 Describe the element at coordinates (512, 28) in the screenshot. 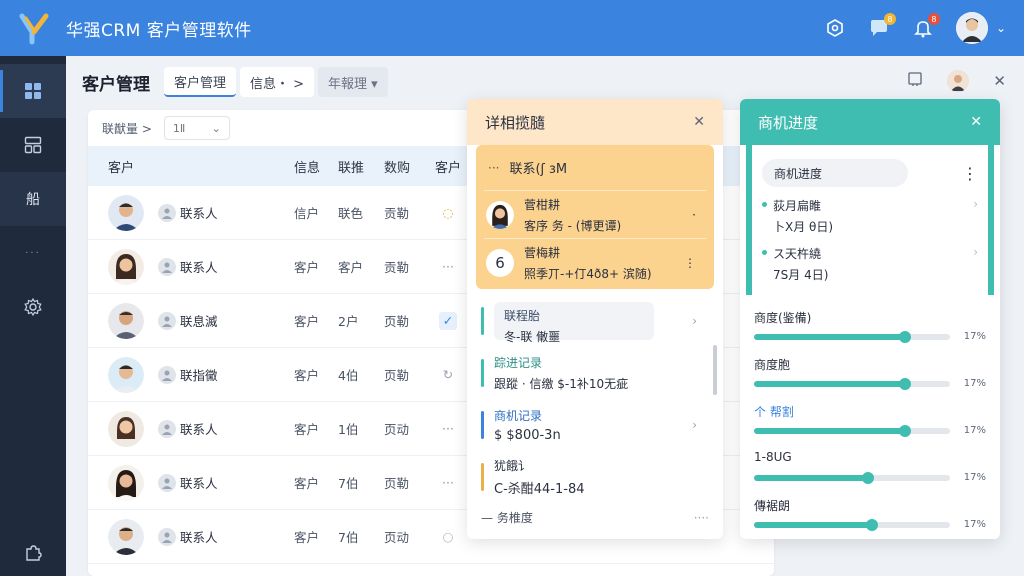

I see `top-bar: 华强CRM 客户管理软件 8 8 ⌄` at that location.